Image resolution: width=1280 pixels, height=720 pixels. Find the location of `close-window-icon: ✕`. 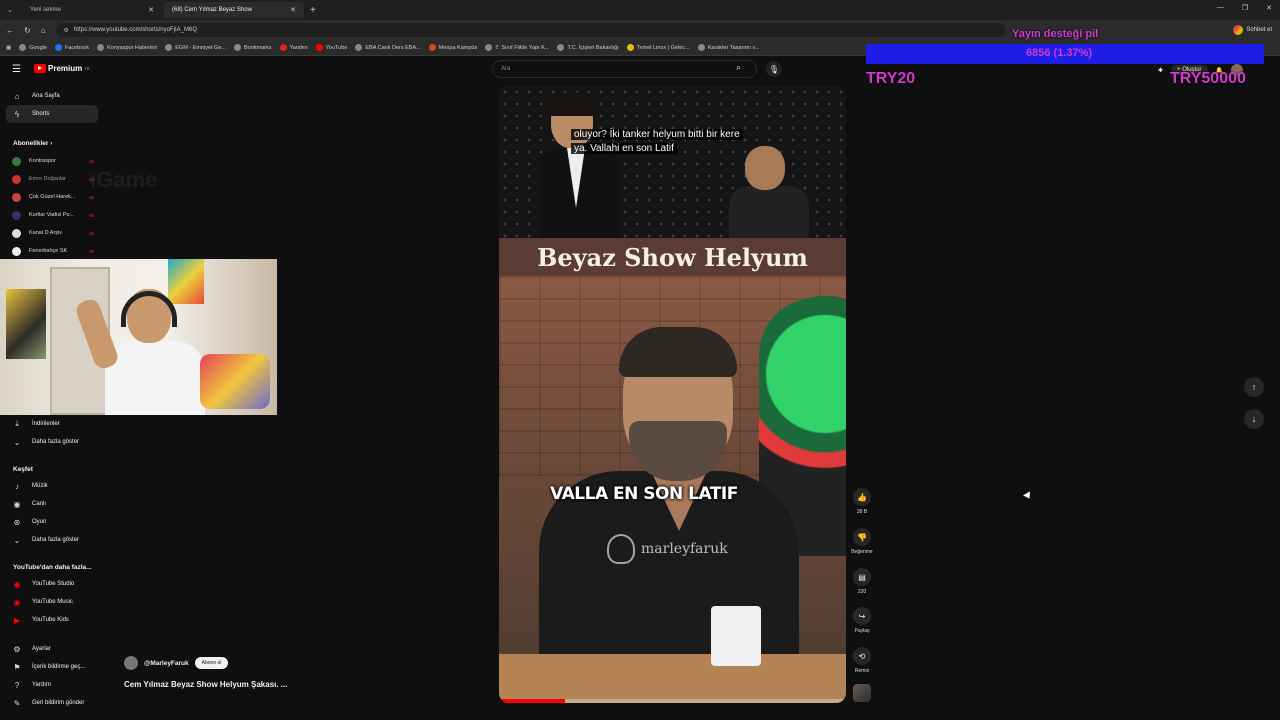

close-window-icon: ✕ is located at coordinates (1269, 8).